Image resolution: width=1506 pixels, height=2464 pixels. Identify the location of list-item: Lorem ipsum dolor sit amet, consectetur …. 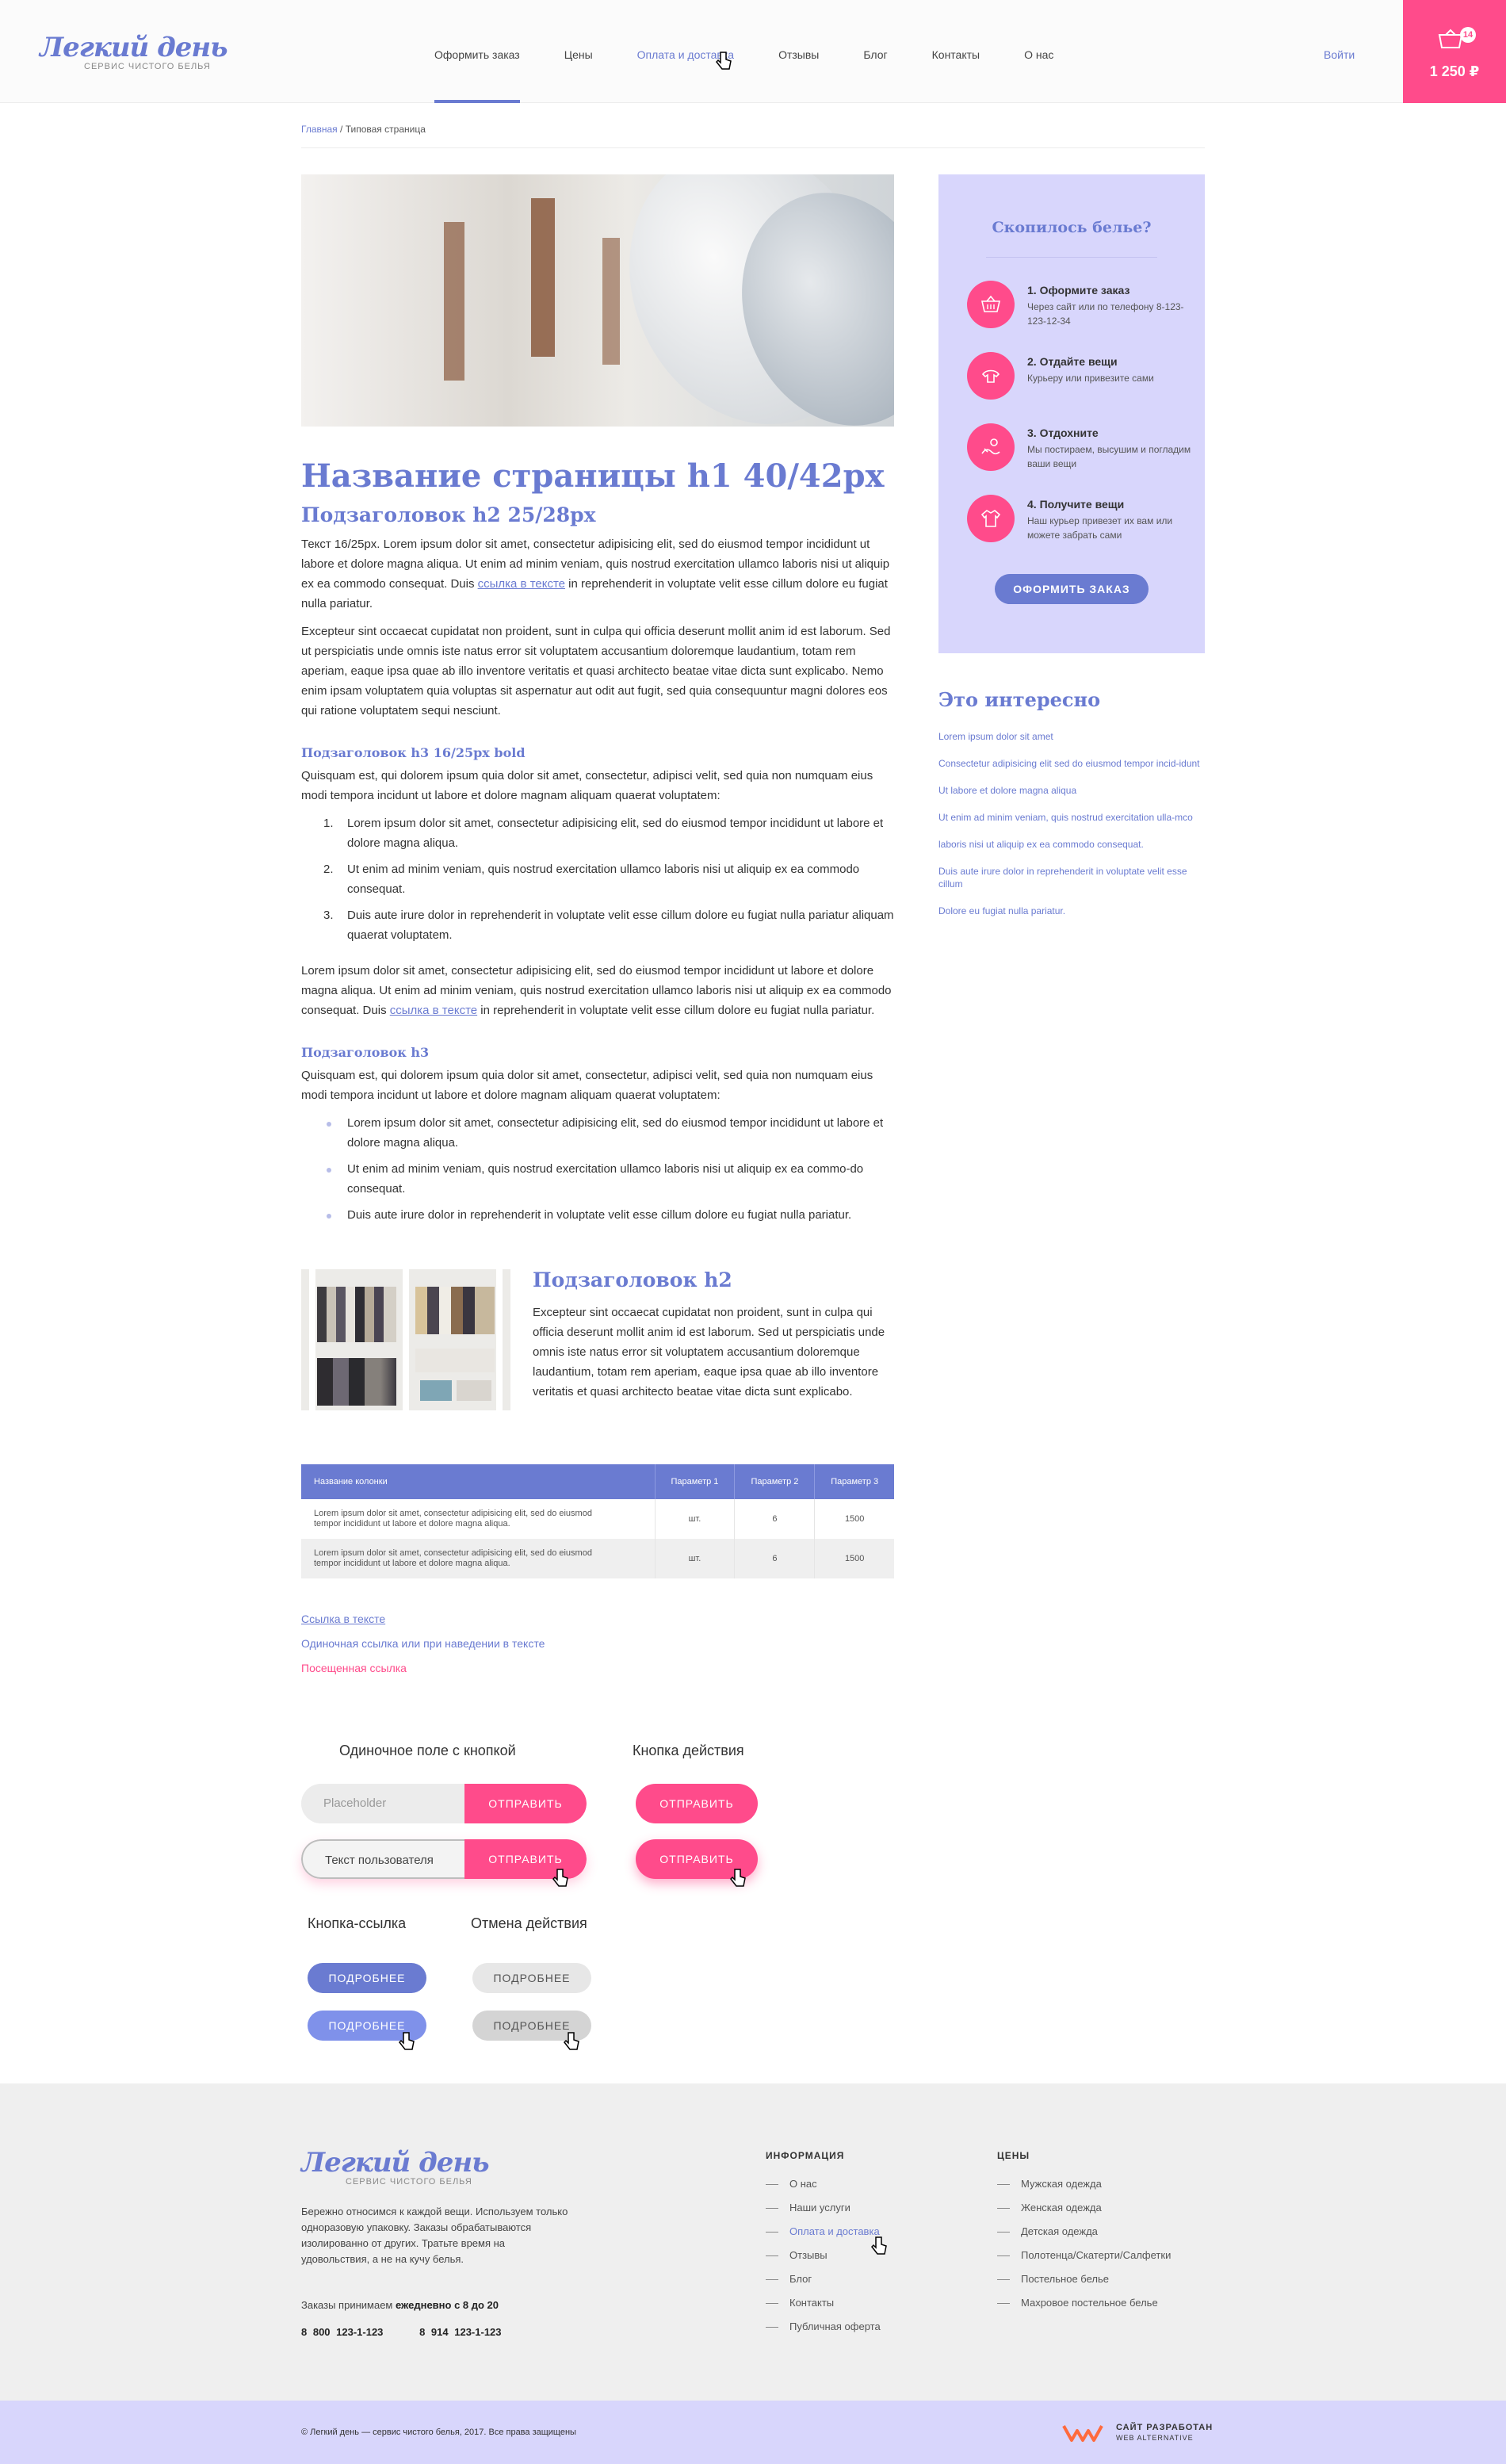
(597, 1133).